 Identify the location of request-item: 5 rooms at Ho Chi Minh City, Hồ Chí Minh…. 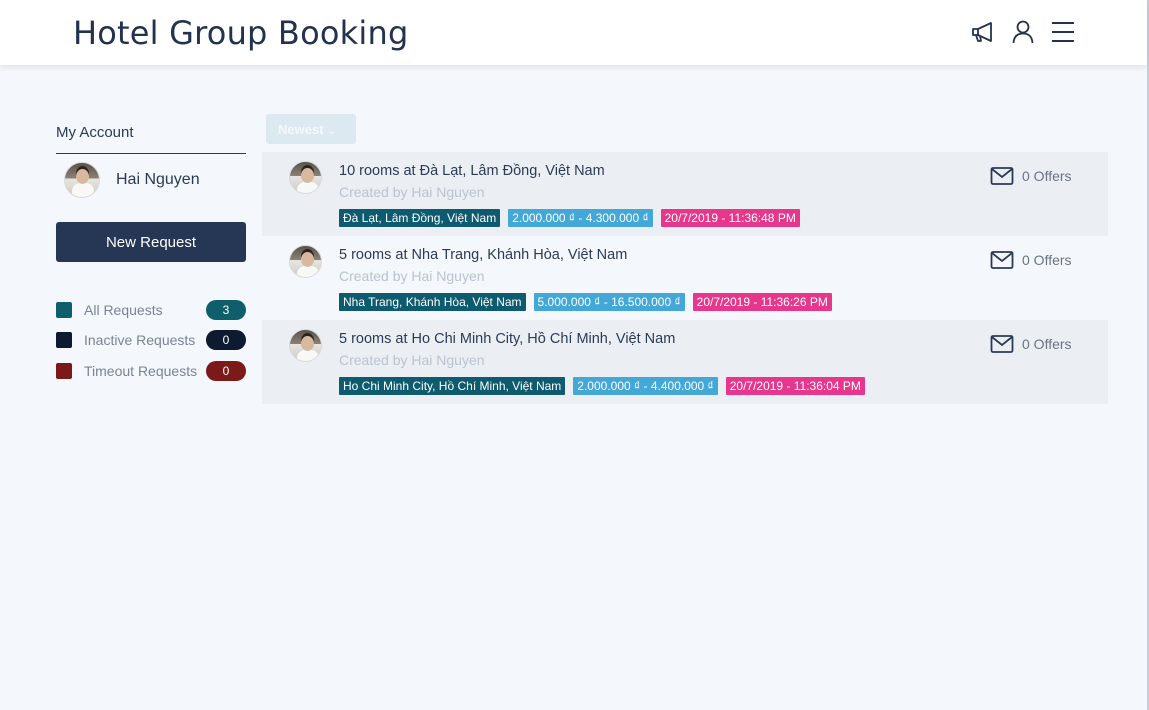
(685, 362).